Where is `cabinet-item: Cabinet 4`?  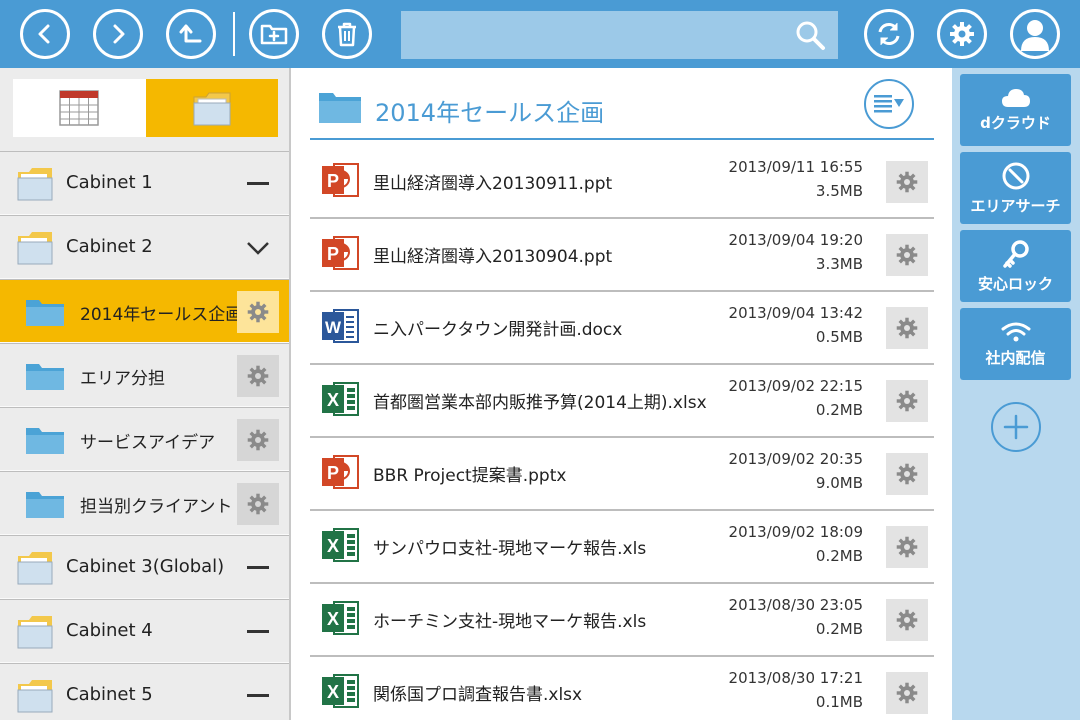
cabinet-item: Cabinet 4 is located at coordinates (144, 631).